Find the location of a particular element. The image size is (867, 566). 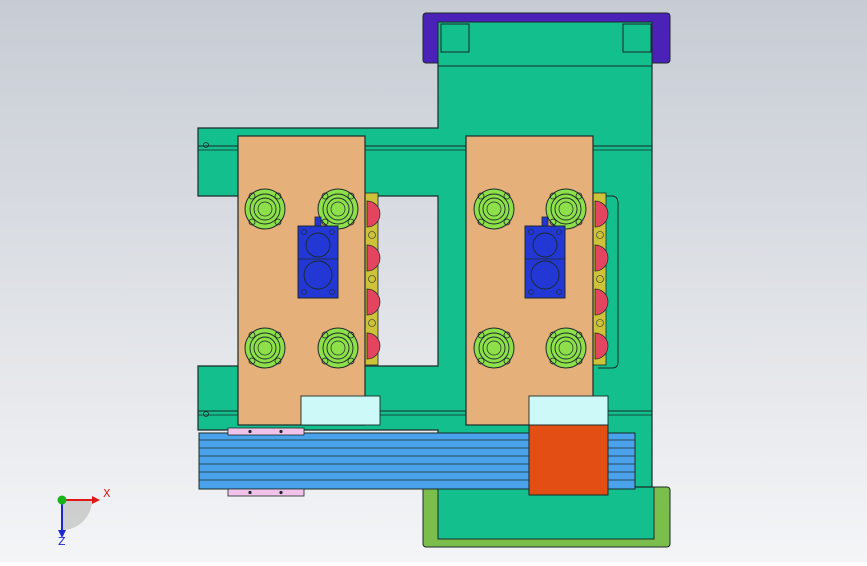

roller-strip-left is located at coordinates (372, 279).